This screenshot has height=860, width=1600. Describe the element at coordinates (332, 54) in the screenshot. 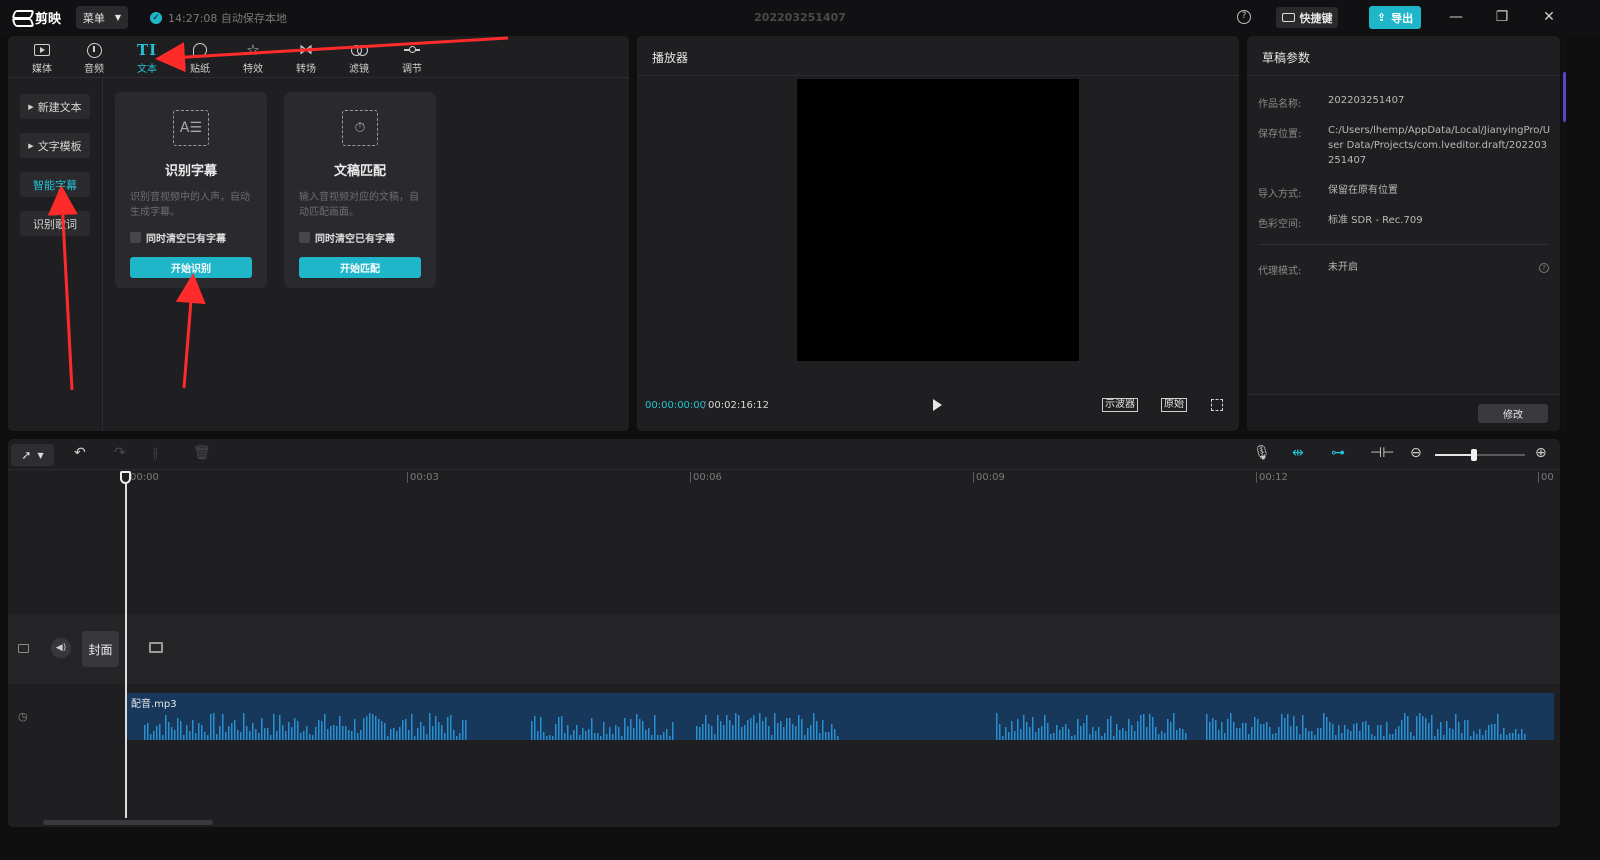

I see `arrow-to-text-tab` at that location.